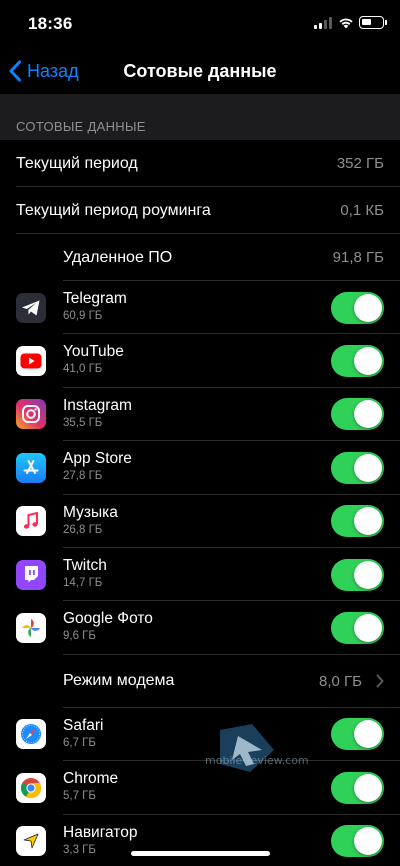 The width and height of the screenshot is (400, 866). I want to click on instagram-icon, so click(31, 414).